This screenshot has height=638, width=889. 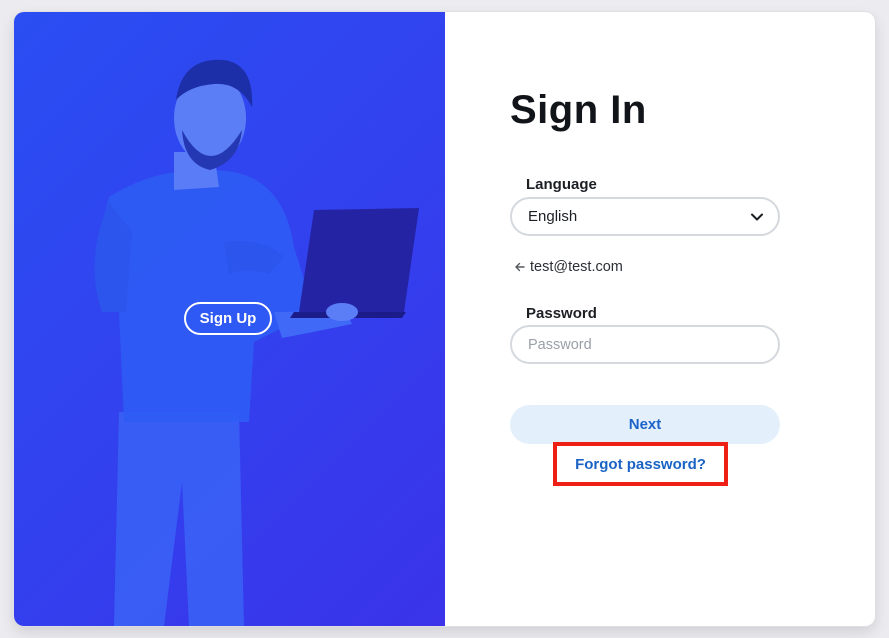 I want to click on password-input, so click(x=645, y=344).